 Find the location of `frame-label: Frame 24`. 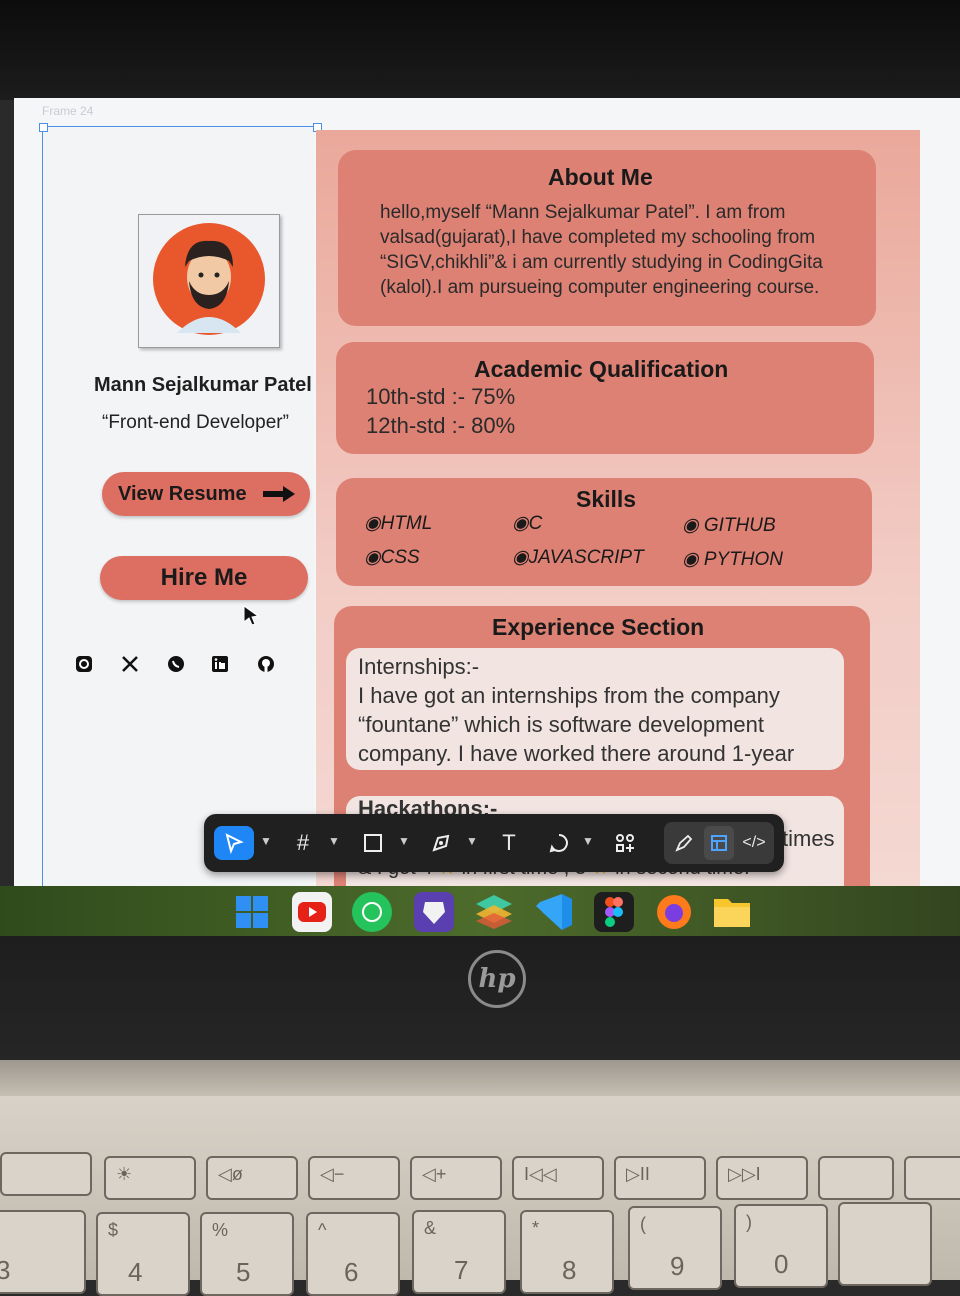

frame-label: Frame 24 is located at coordinates (68, 111).